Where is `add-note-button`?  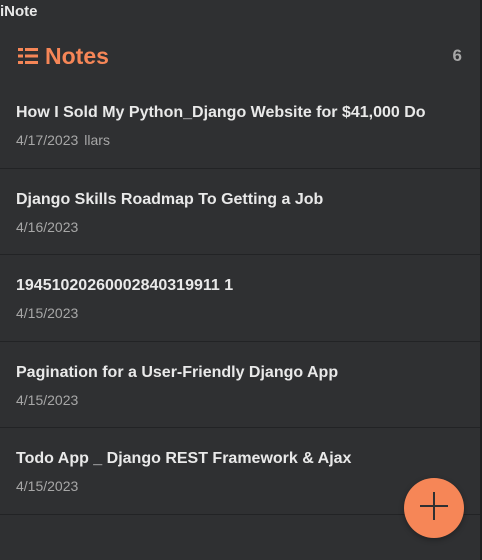 add-note-button is located at coordinates (434, 508).